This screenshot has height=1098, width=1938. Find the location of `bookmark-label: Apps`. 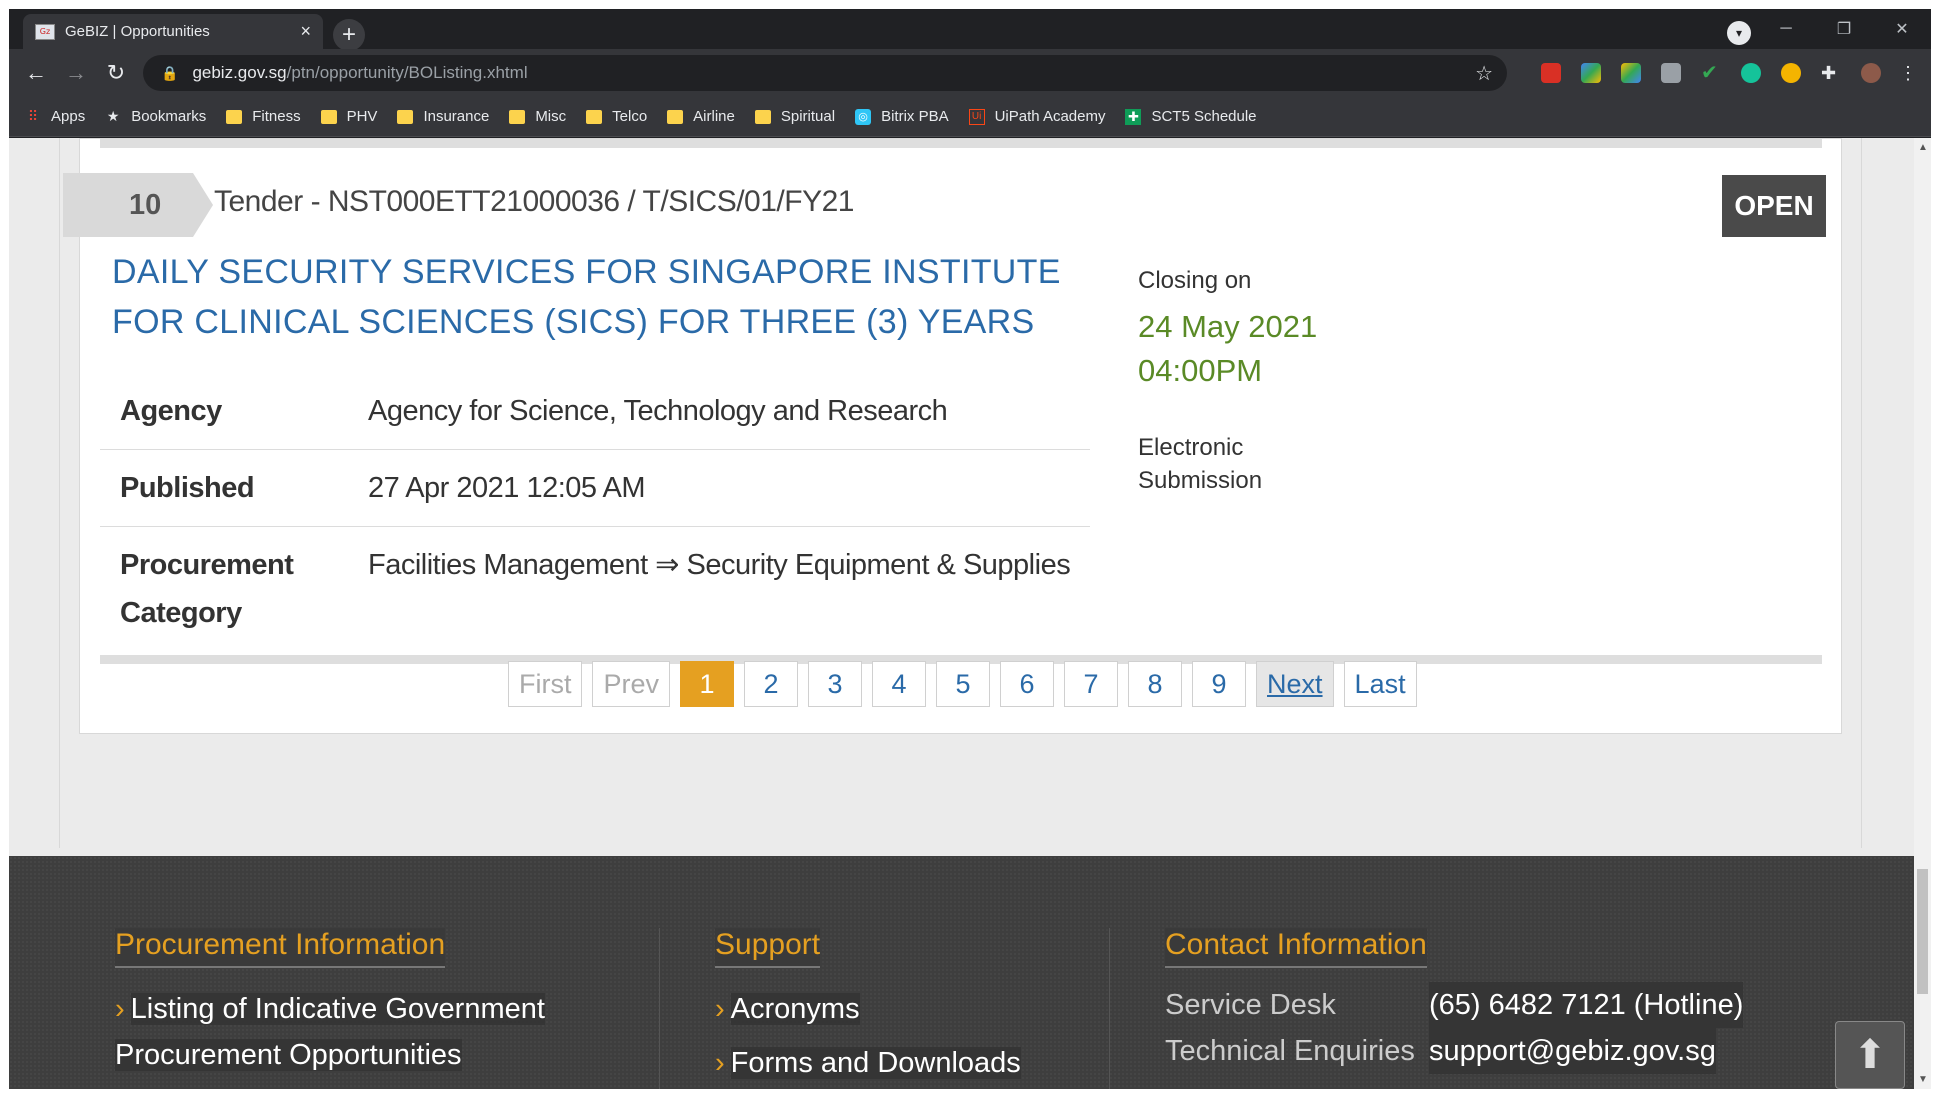

bookmark-label: Apps is located at coordinates (68, 116).